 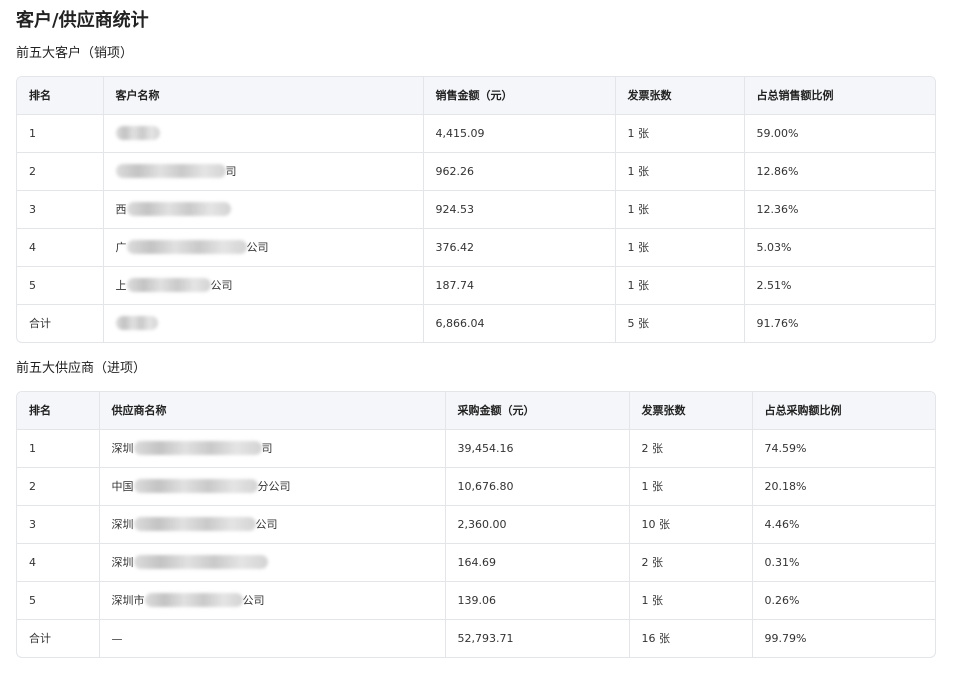 I want to click on supplier-name-cell: 深圳 公司, so click(x=272, y=524).